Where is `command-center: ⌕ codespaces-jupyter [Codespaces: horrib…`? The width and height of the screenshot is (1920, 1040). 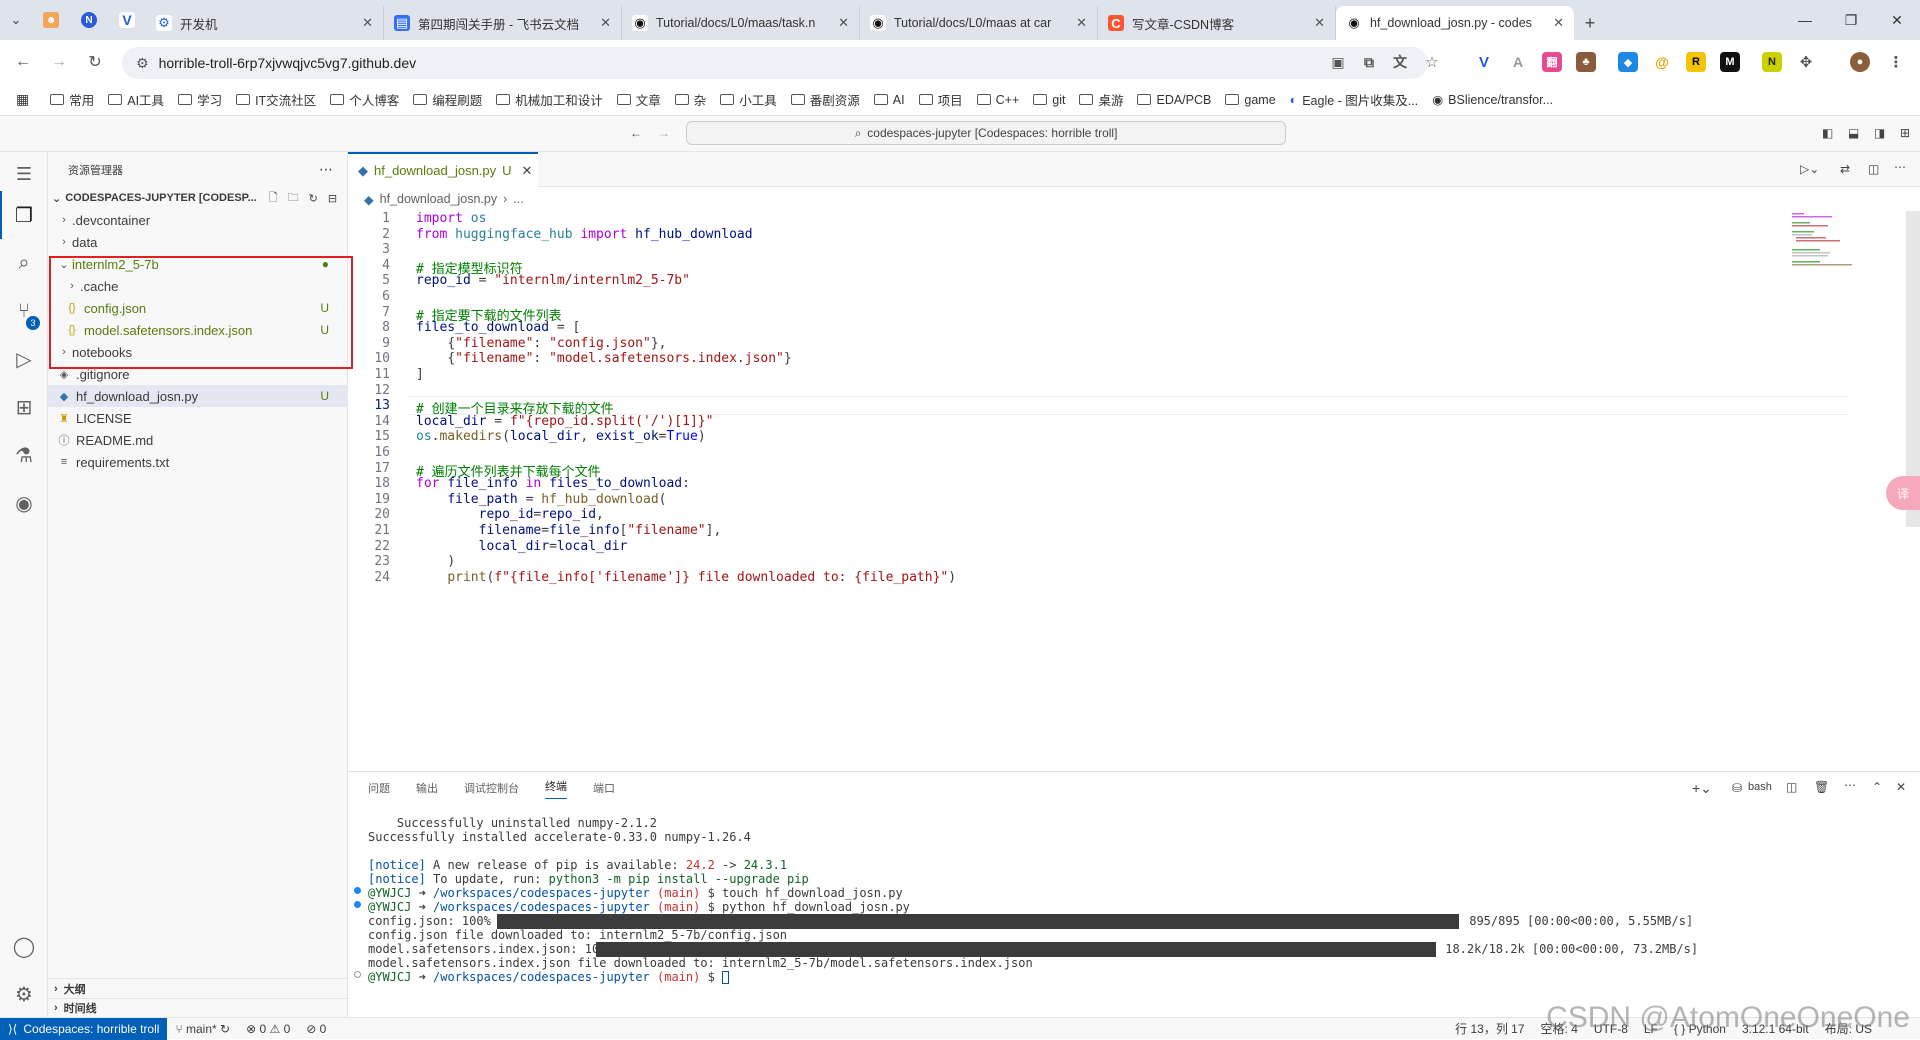 command-center: ⌕ codespaces-jupyter [Codespaces: horrib… is located at coordinates (986, 133).